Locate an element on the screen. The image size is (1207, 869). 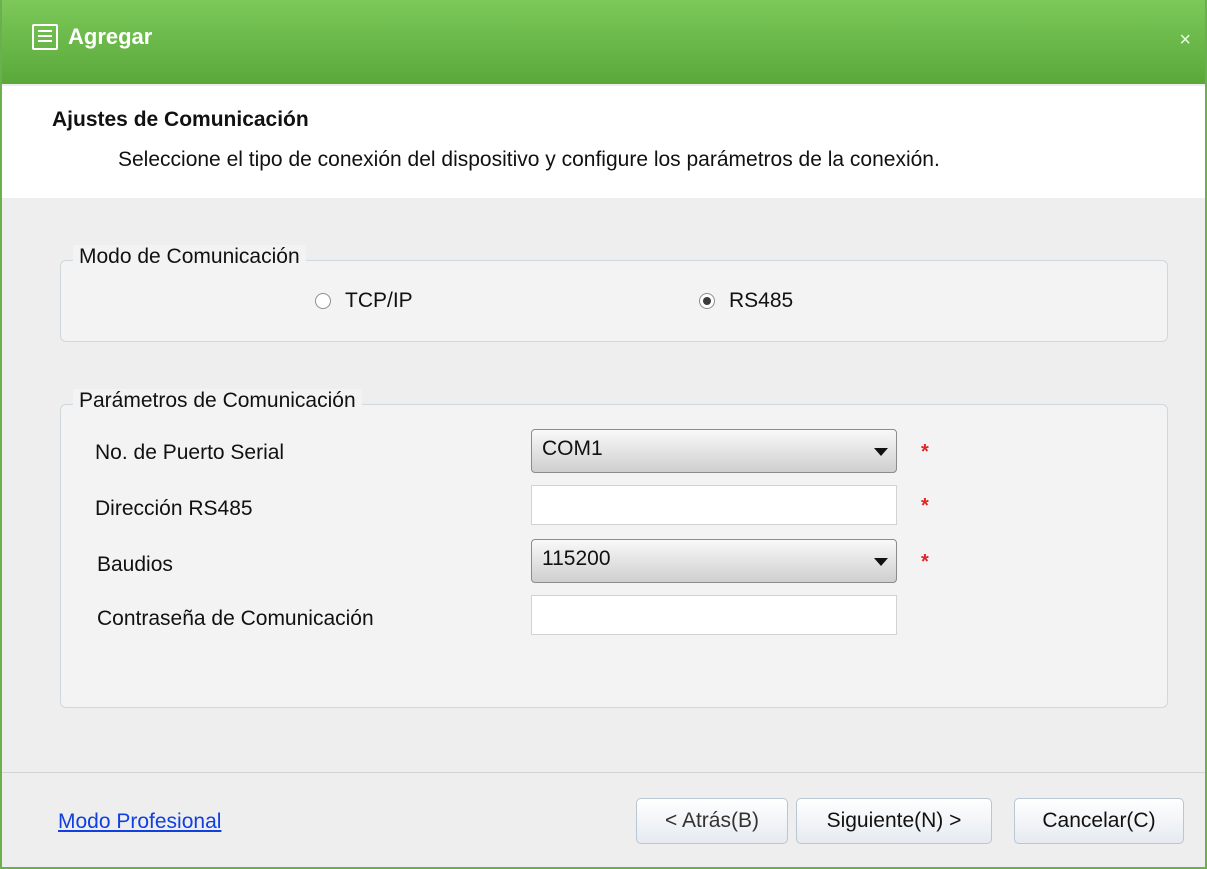
header-title: Ajustes de Comunicación is located at coordinates (180, 119).